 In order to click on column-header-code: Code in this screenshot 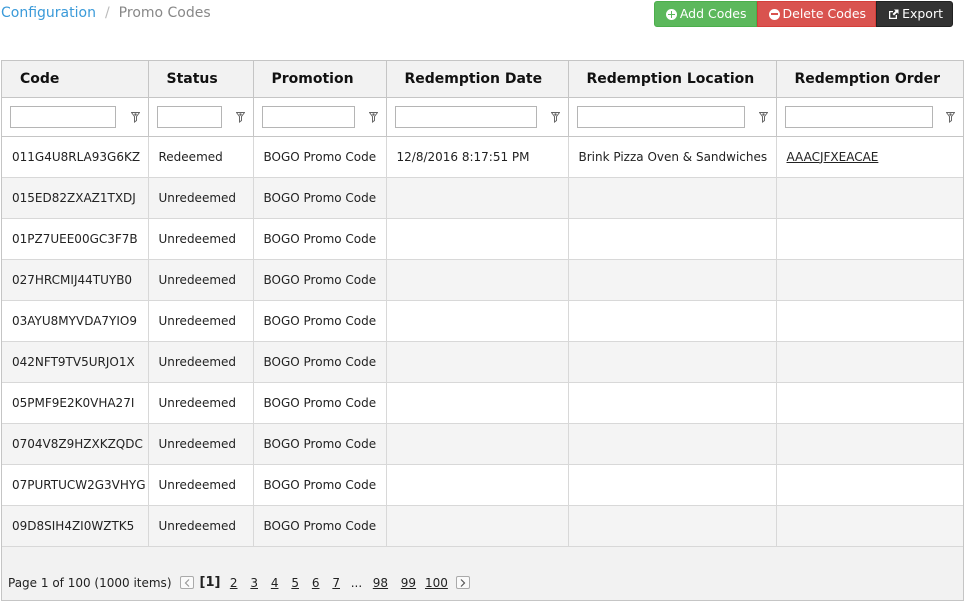, I will do `click(75, 79)`.